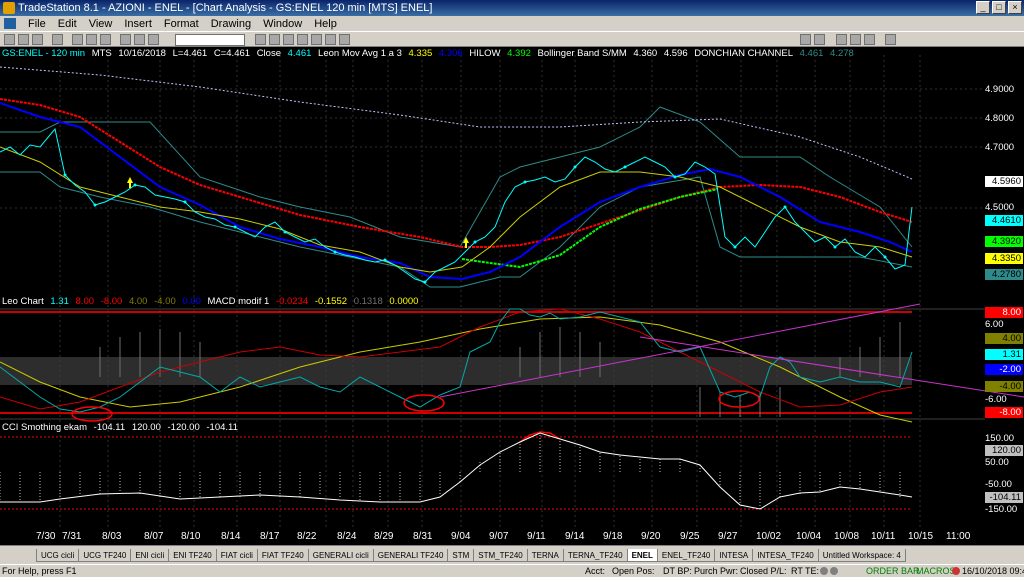  I want to click on date-label: 10/08, so click(847, 536).